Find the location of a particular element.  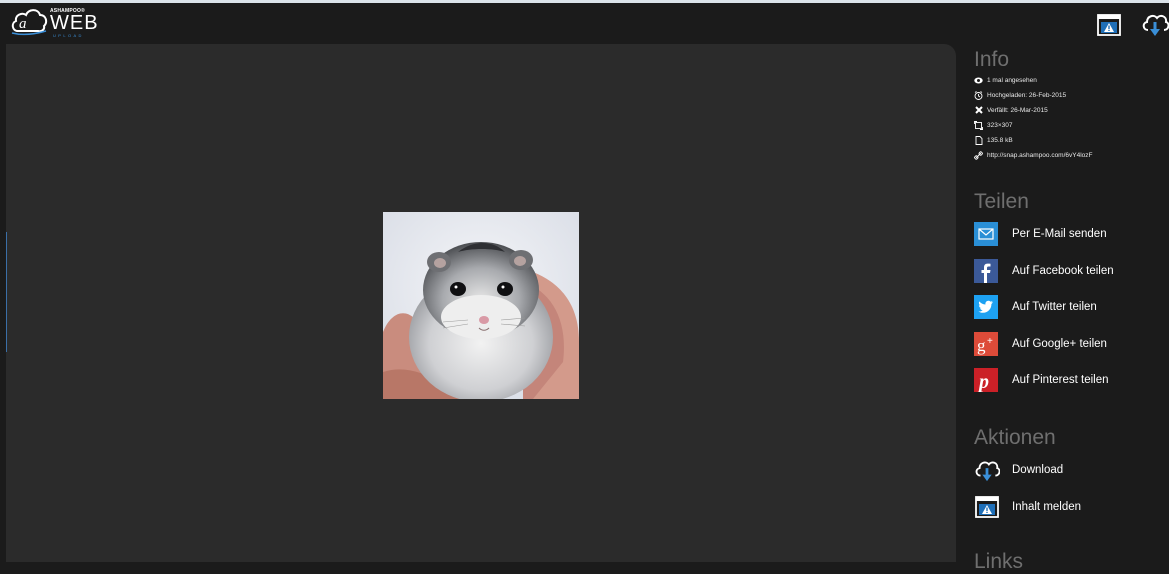

uploaded-image-hamster is located at coordinates (481, 305).